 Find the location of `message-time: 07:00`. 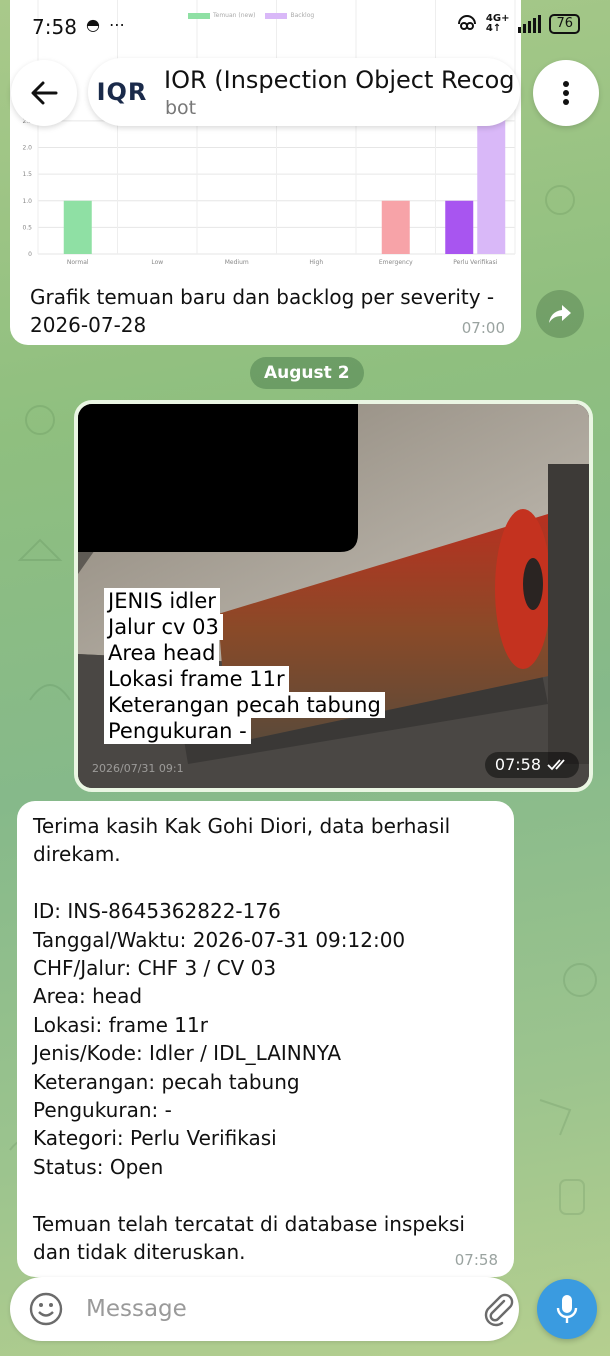

message-time: 07:00 is located at coordinates (483, 328).